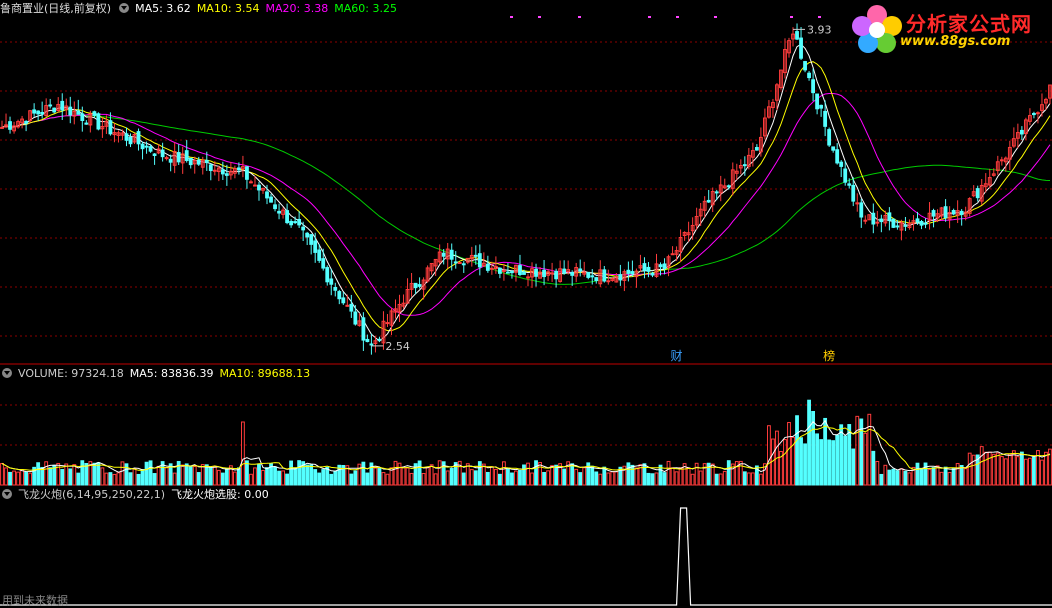  What do you see at coordinates (163, 8) in the screenshot?
I see `ma-label-0: MA5: 3.62` at bounding box center [163, 8].